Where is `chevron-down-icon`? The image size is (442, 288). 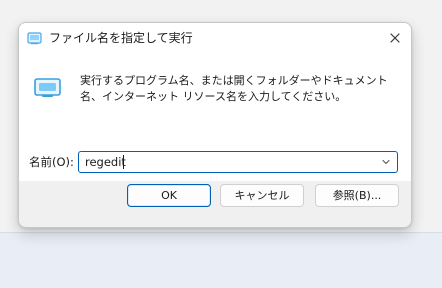
chevron-down-icon is located at coordinates (386, 162).